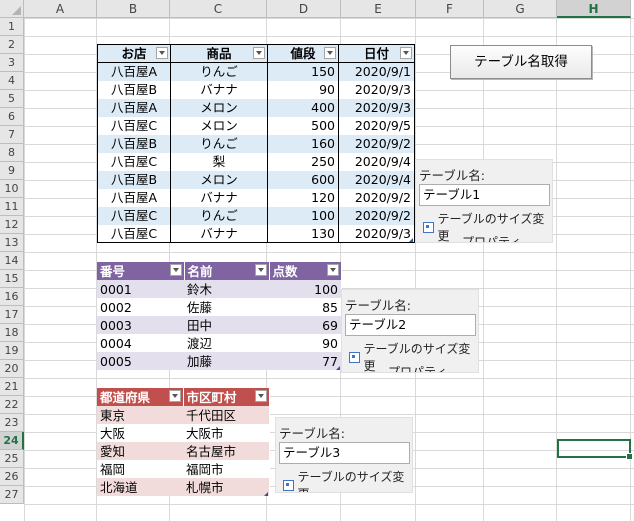 The width and height of the screenshot is (634, 521). What do you see at coordinates (60, 9) in the screenshot?
I see `column-header-a: A` at bounding box center [60, 9].